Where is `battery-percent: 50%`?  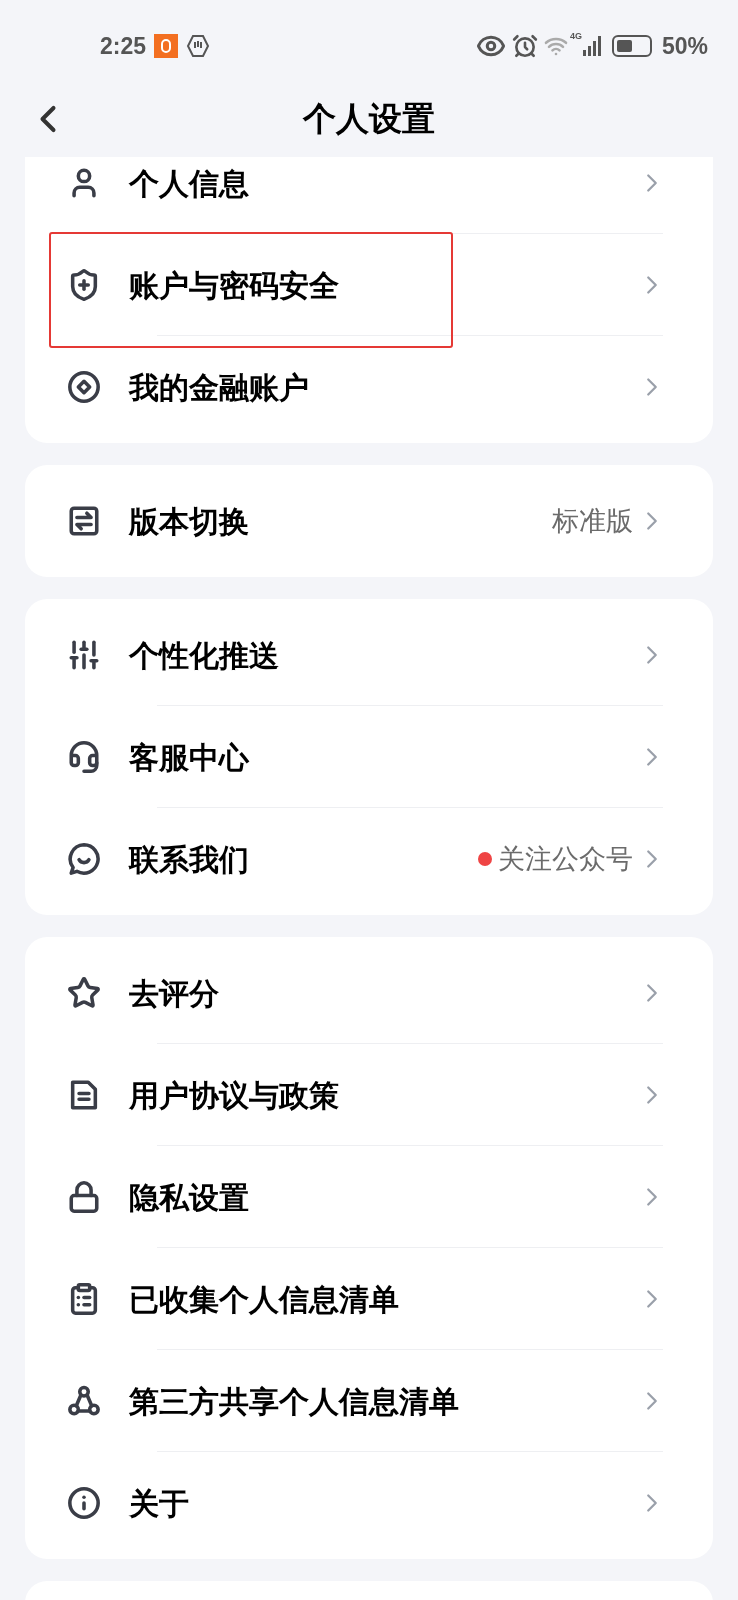 battery-percent: 50% is located at coordinates (684, 46).